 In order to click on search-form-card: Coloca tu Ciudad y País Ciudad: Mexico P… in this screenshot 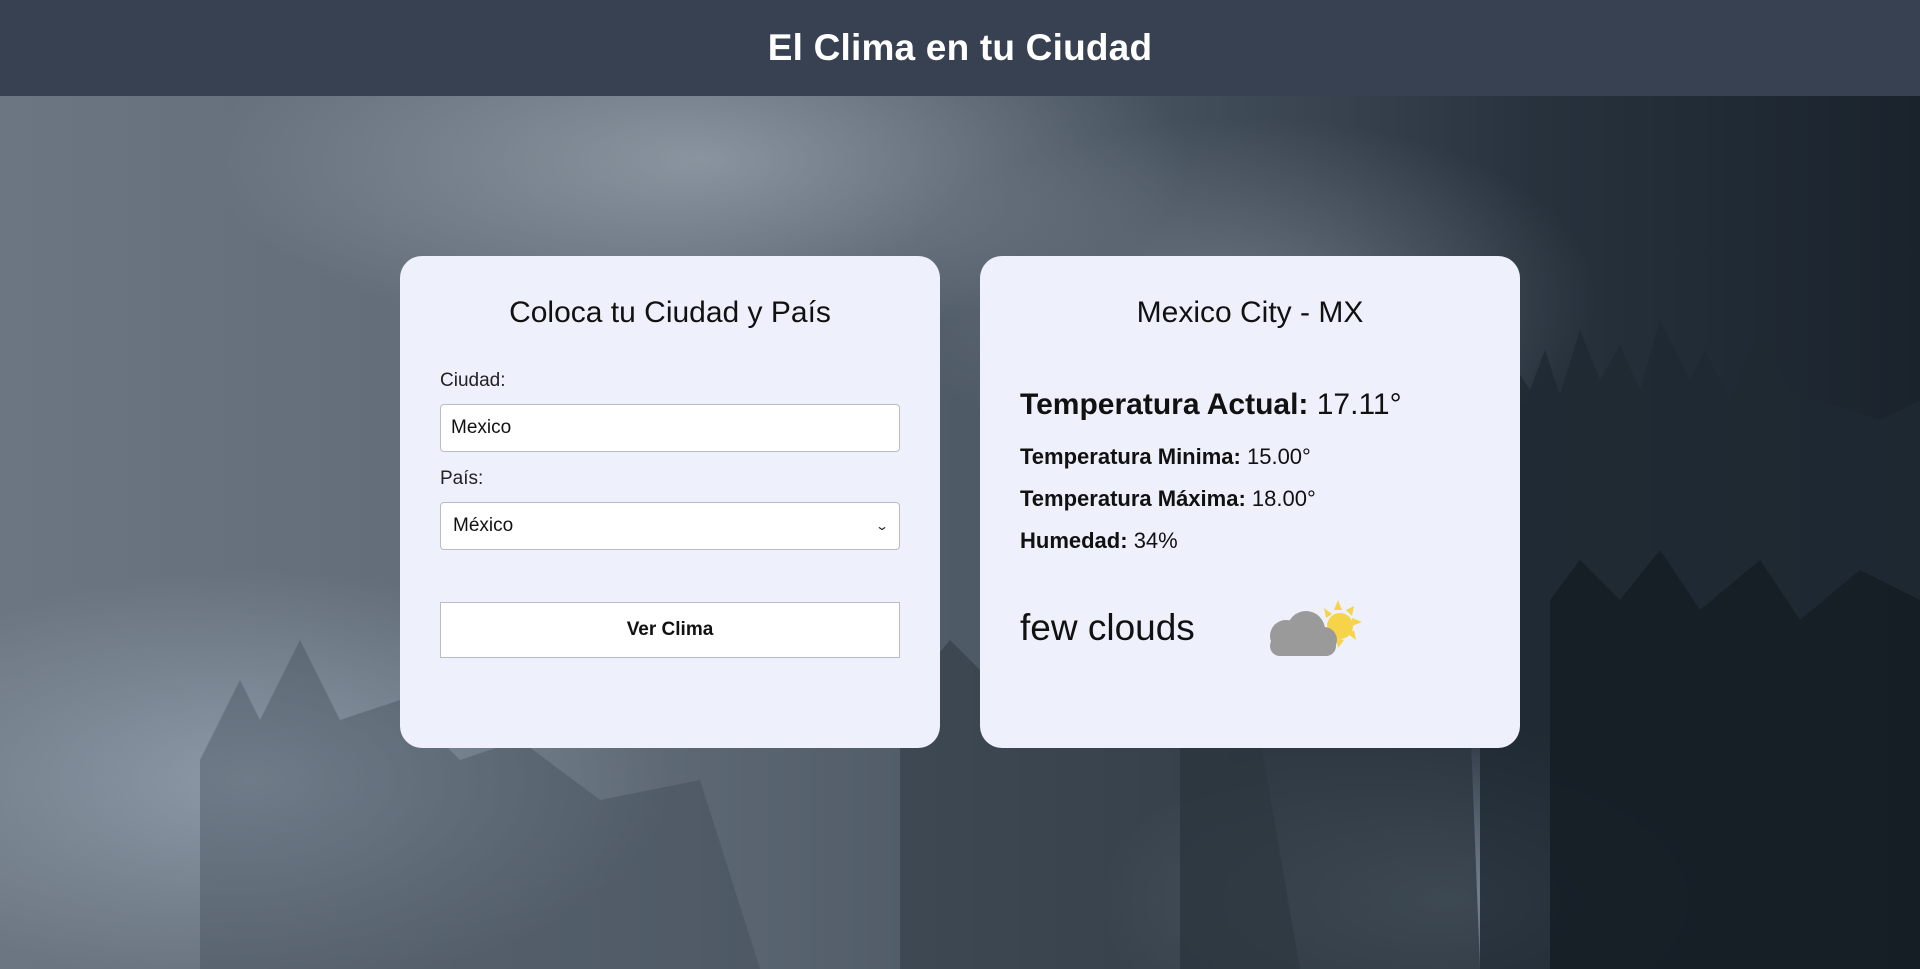, I will do `click(670, 502)`.